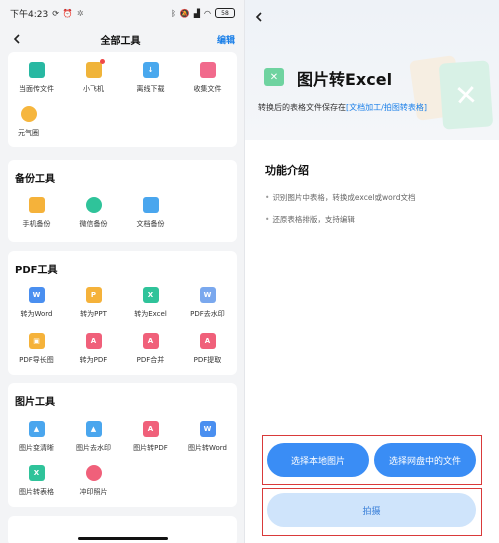 The width and height of the screenshot is (499, 543). I want to click on tool-label: 图片变清晰, so click(36, 448).